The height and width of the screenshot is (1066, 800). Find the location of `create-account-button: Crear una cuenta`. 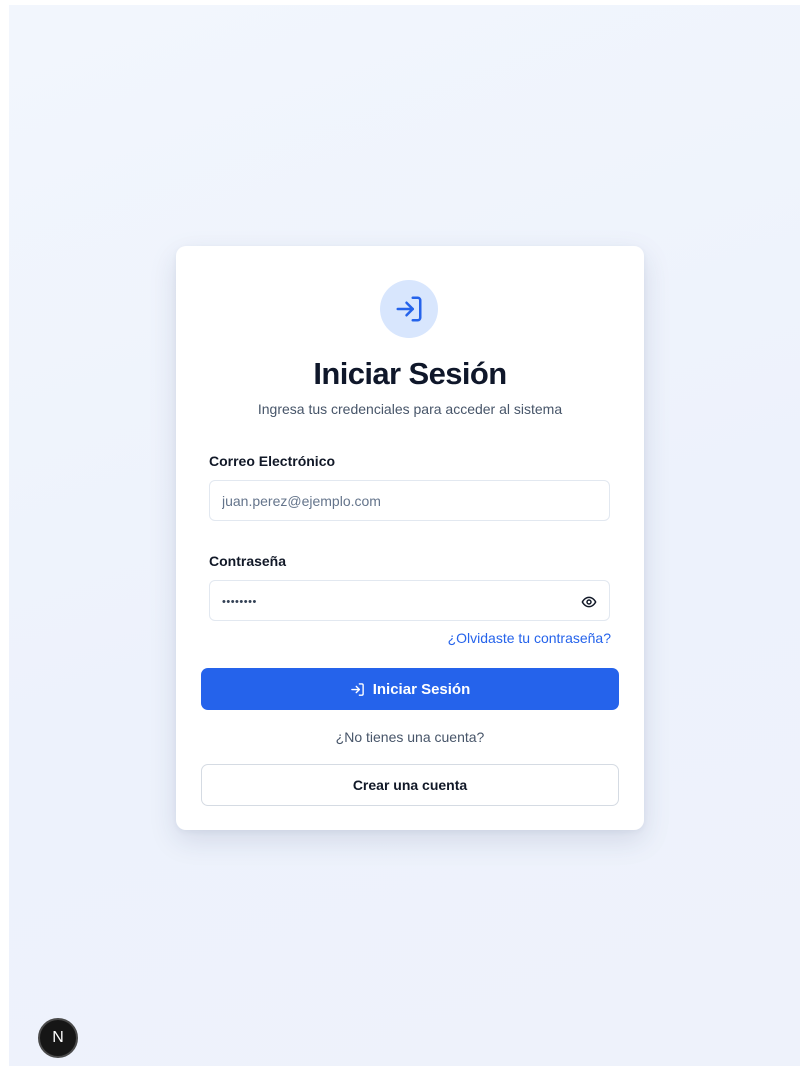

create-account-button: Crear una cuenta is located at coordinates (410, 785).